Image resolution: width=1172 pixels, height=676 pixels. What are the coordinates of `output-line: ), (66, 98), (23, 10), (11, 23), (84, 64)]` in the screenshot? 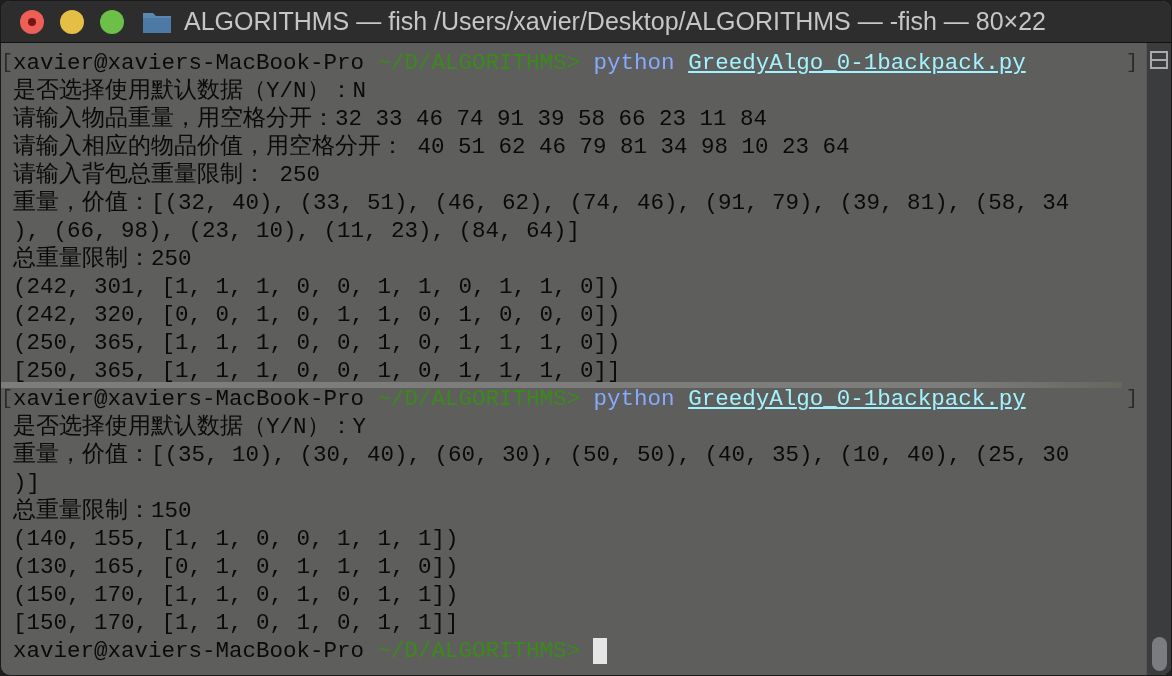 It's located at (297, 231).